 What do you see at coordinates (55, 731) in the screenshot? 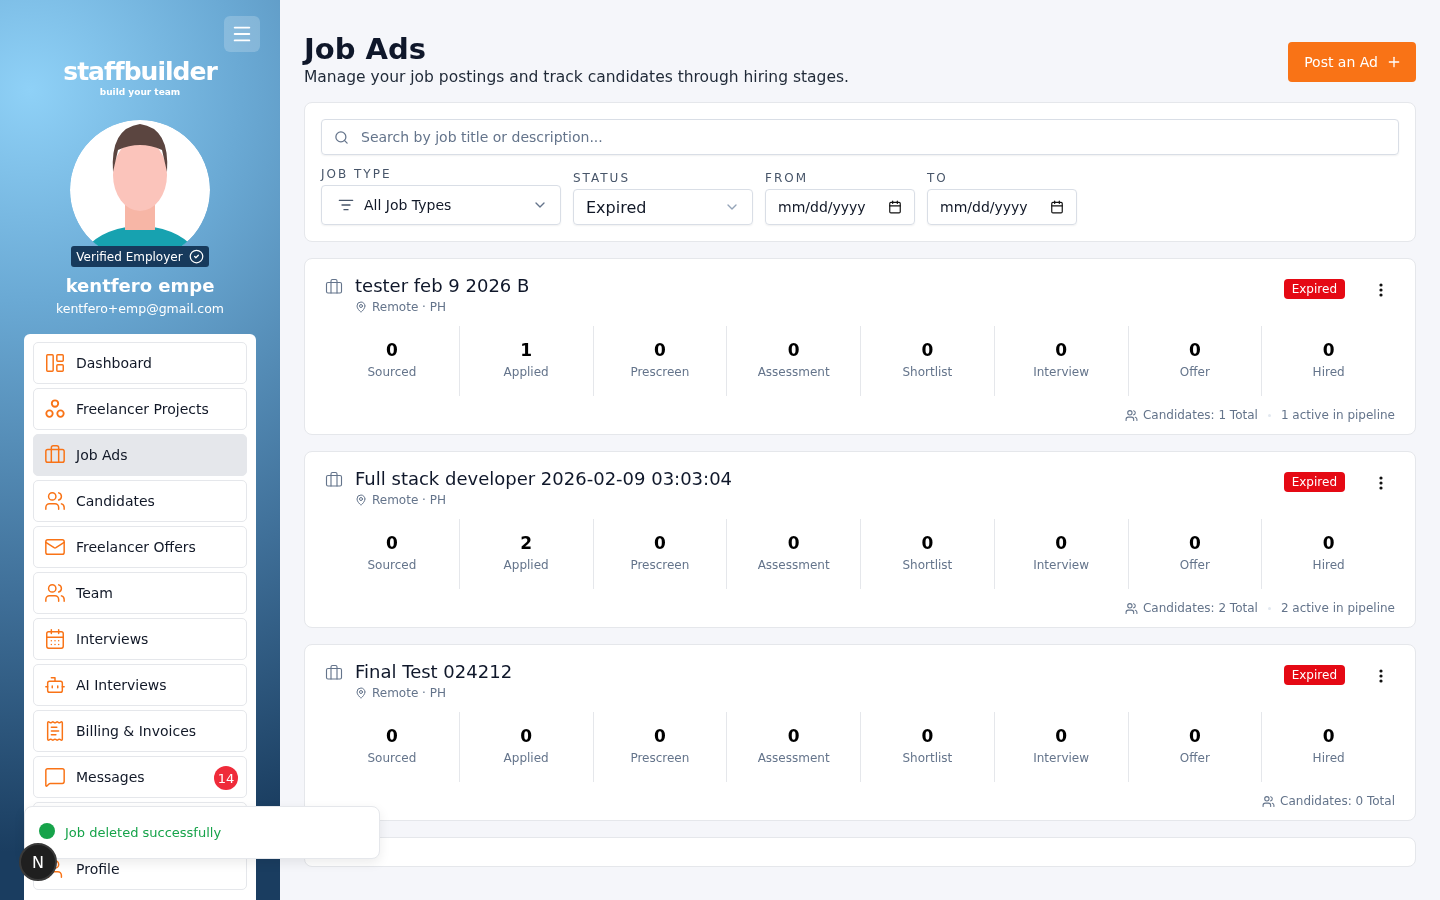
I see `receipt-icon` at bounding box center [55, 731].